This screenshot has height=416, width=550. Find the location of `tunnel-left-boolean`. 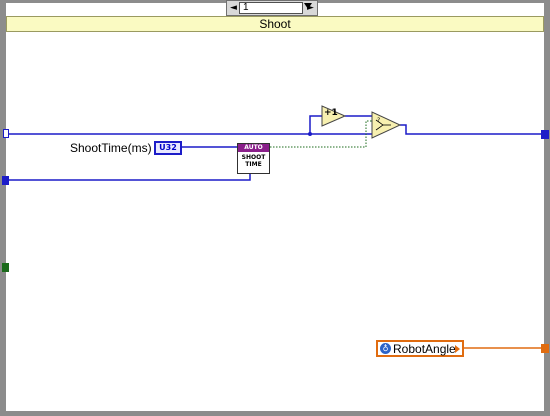

tunnel-left-boolean is located at coordinates (5, 267).